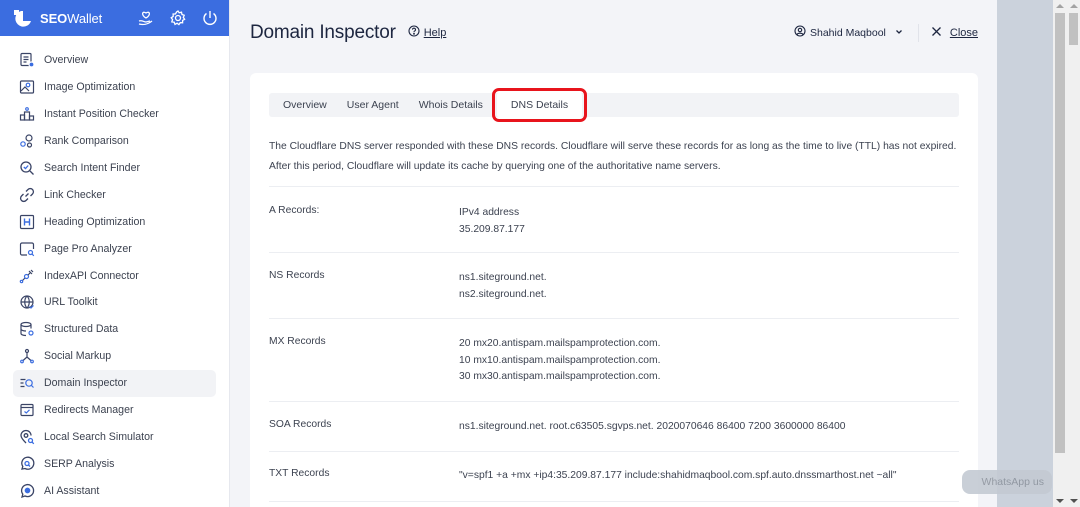  Describe the element at coordinates (800, 33) in the screenshot. I see `user-circle-icon` at that location.